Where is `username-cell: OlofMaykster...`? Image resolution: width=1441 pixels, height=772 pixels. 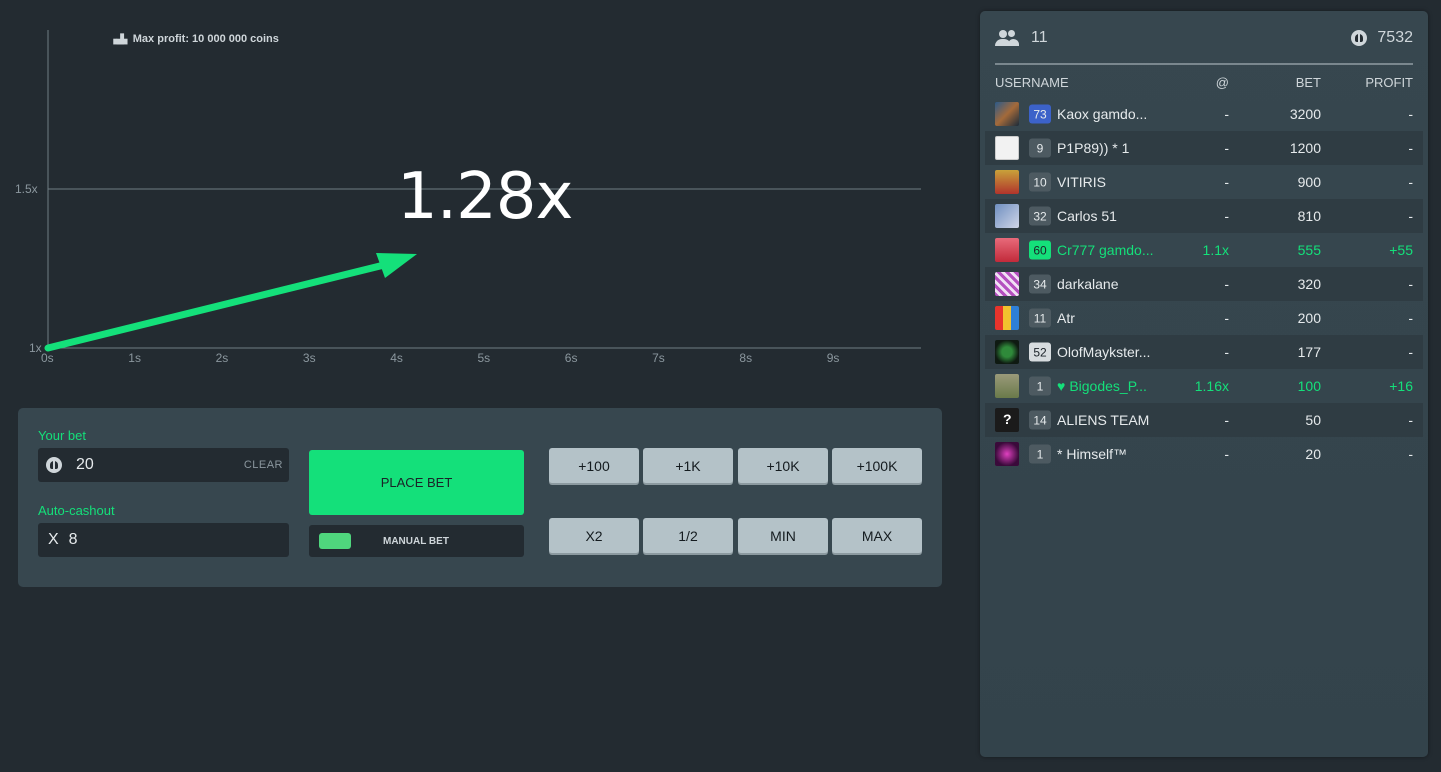
username-cell: OlofMaykster... is located at coordinates (1103, 352).